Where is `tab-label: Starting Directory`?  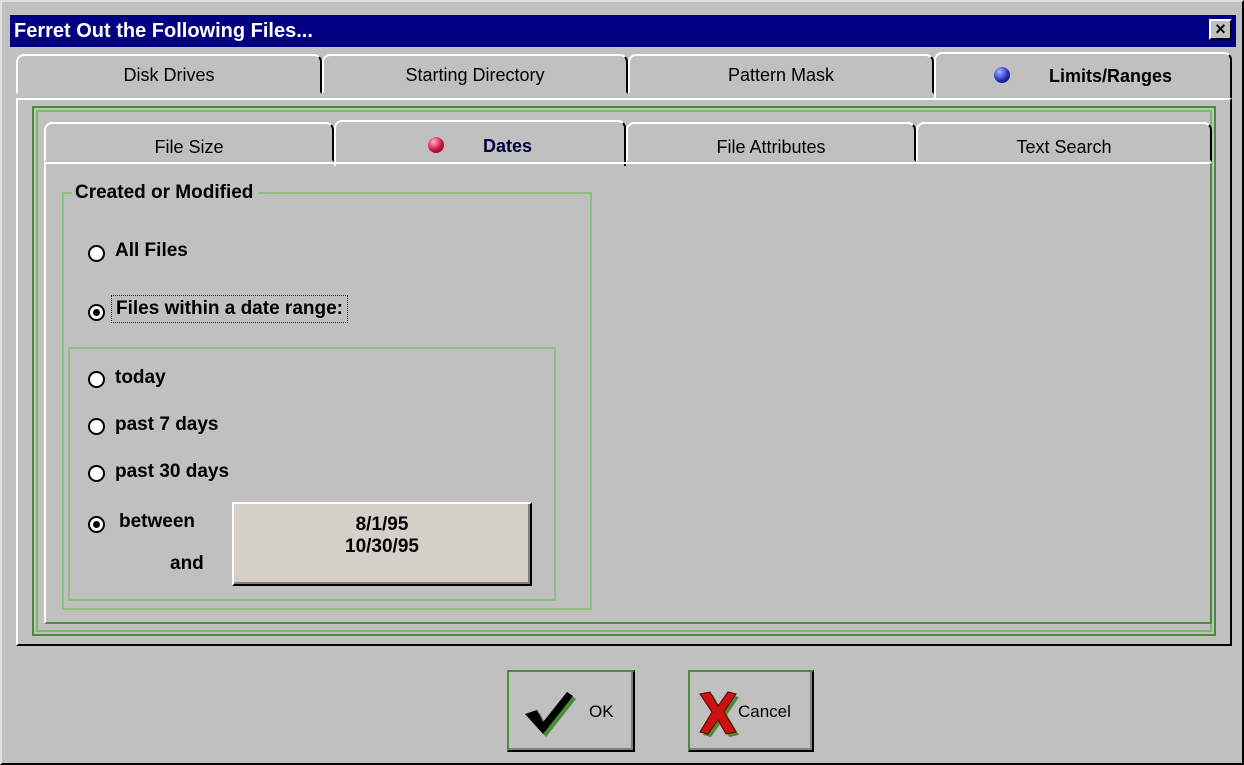
tab-label: Starting Directory is located at coordinates (475, 75).